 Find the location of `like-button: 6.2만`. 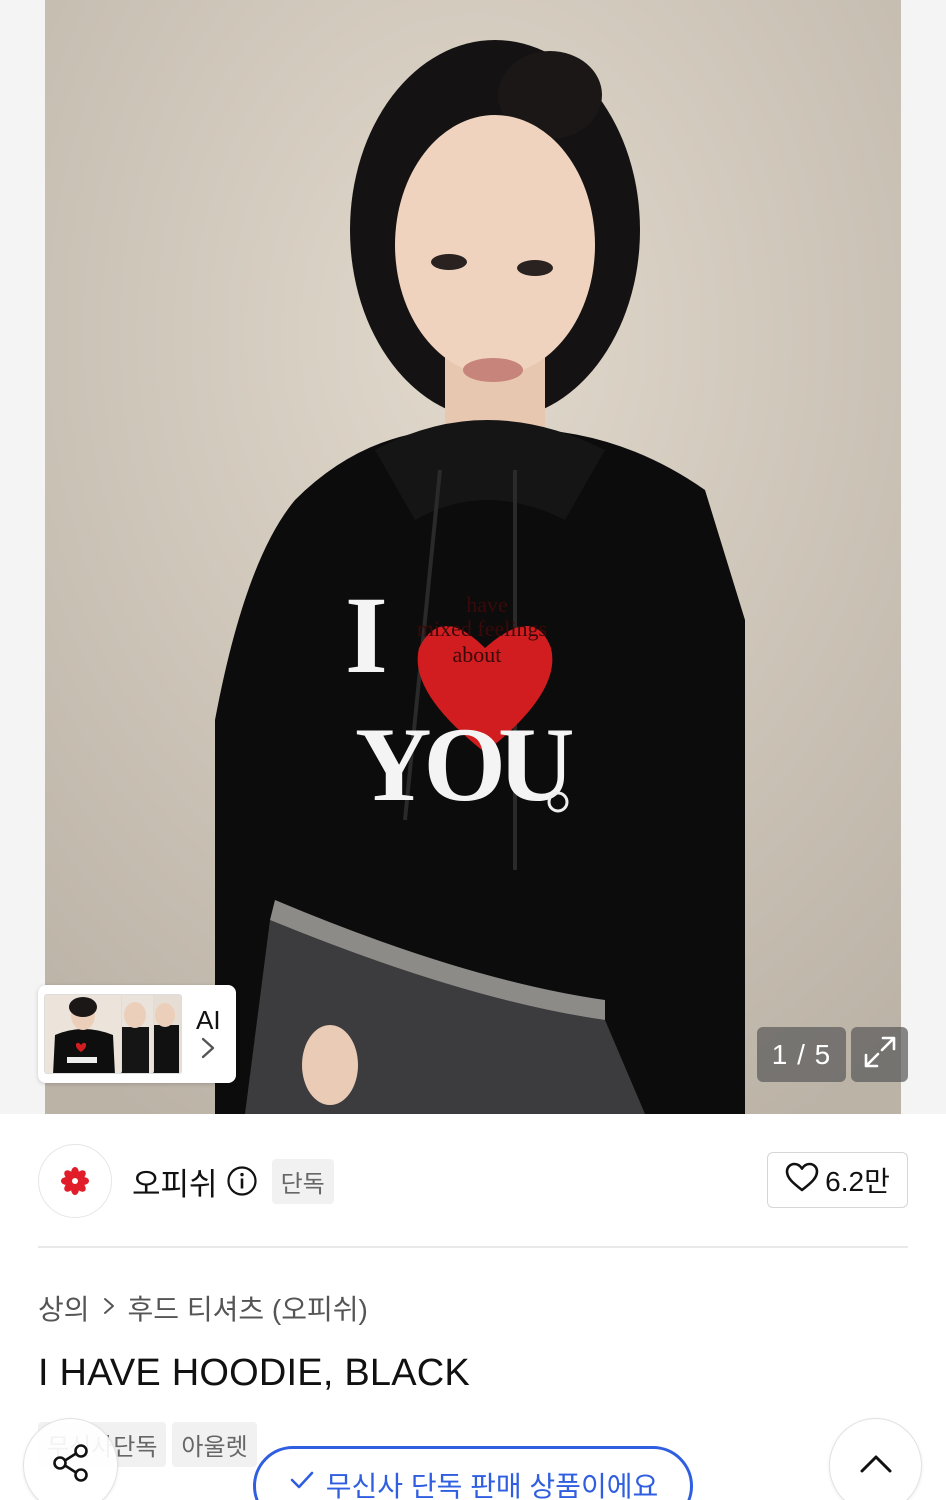

like-button: 6.2만 is located at coordinates (837, 1180).